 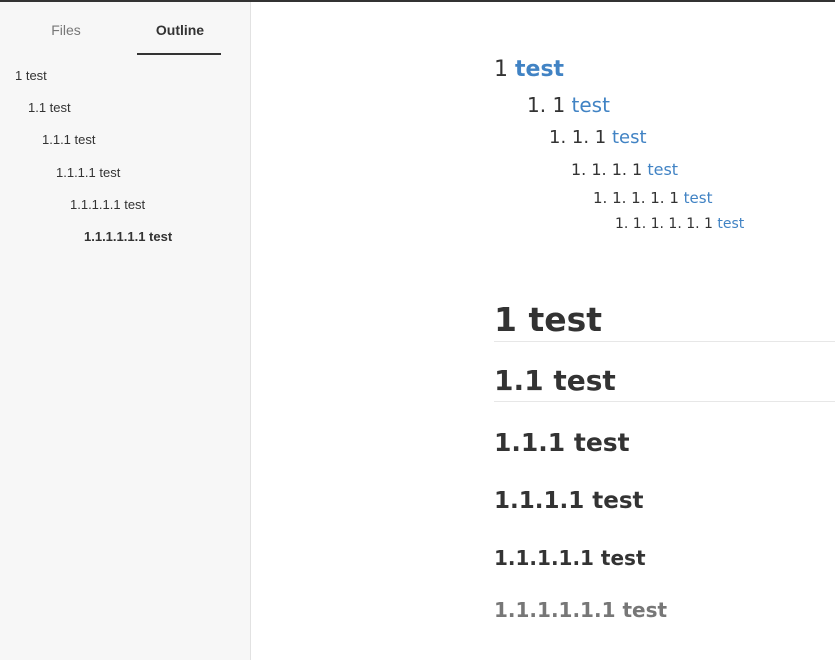 I want to click on toc-item: 1. 1. 1 test, so click(x=598, y=137).